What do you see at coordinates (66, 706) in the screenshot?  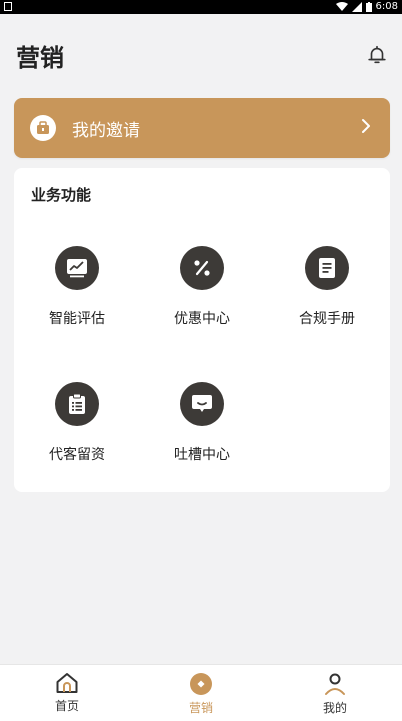 I see `tab-label: 首页` at bounding box center [66, 706].